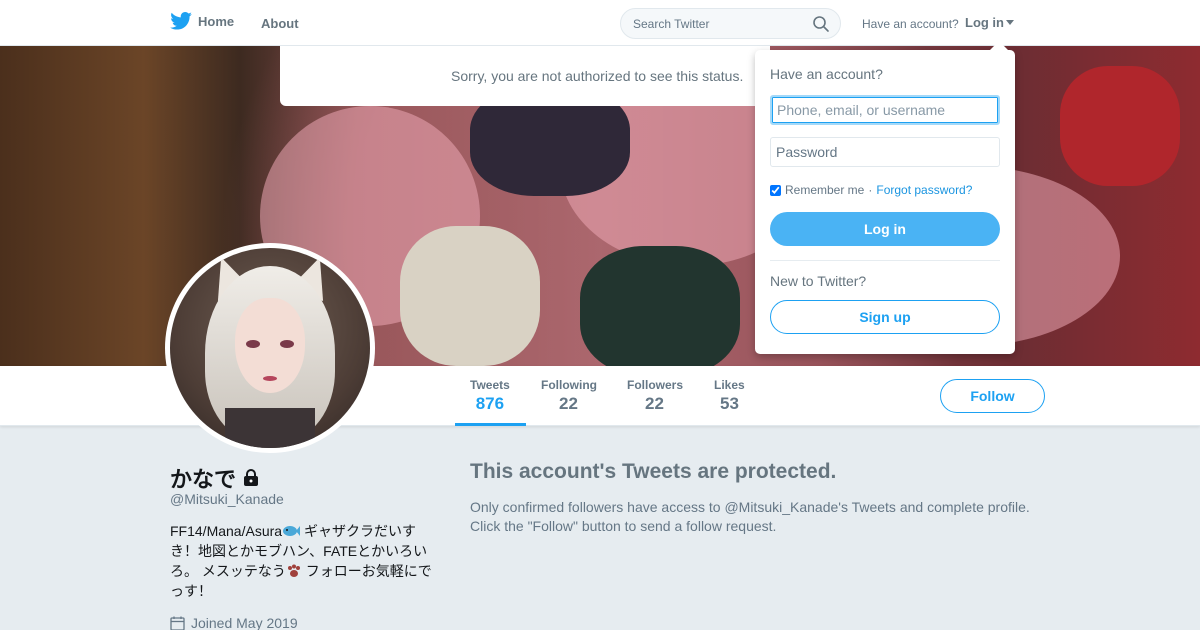 The image size is (1200, 630). I want to click on remember-me-checkbox, so click(775, 190).